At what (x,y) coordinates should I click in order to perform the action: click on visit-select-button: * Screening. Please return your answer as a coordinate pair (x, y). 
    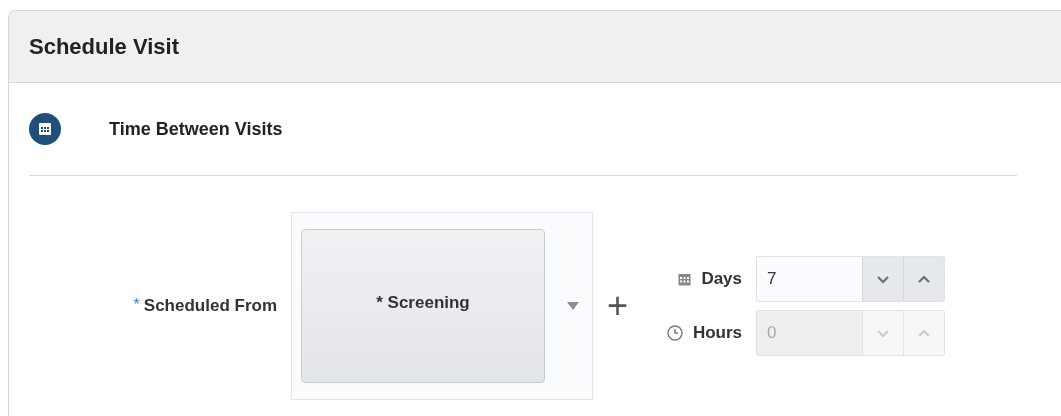
    Looking at the image, I should click on (423, 306).